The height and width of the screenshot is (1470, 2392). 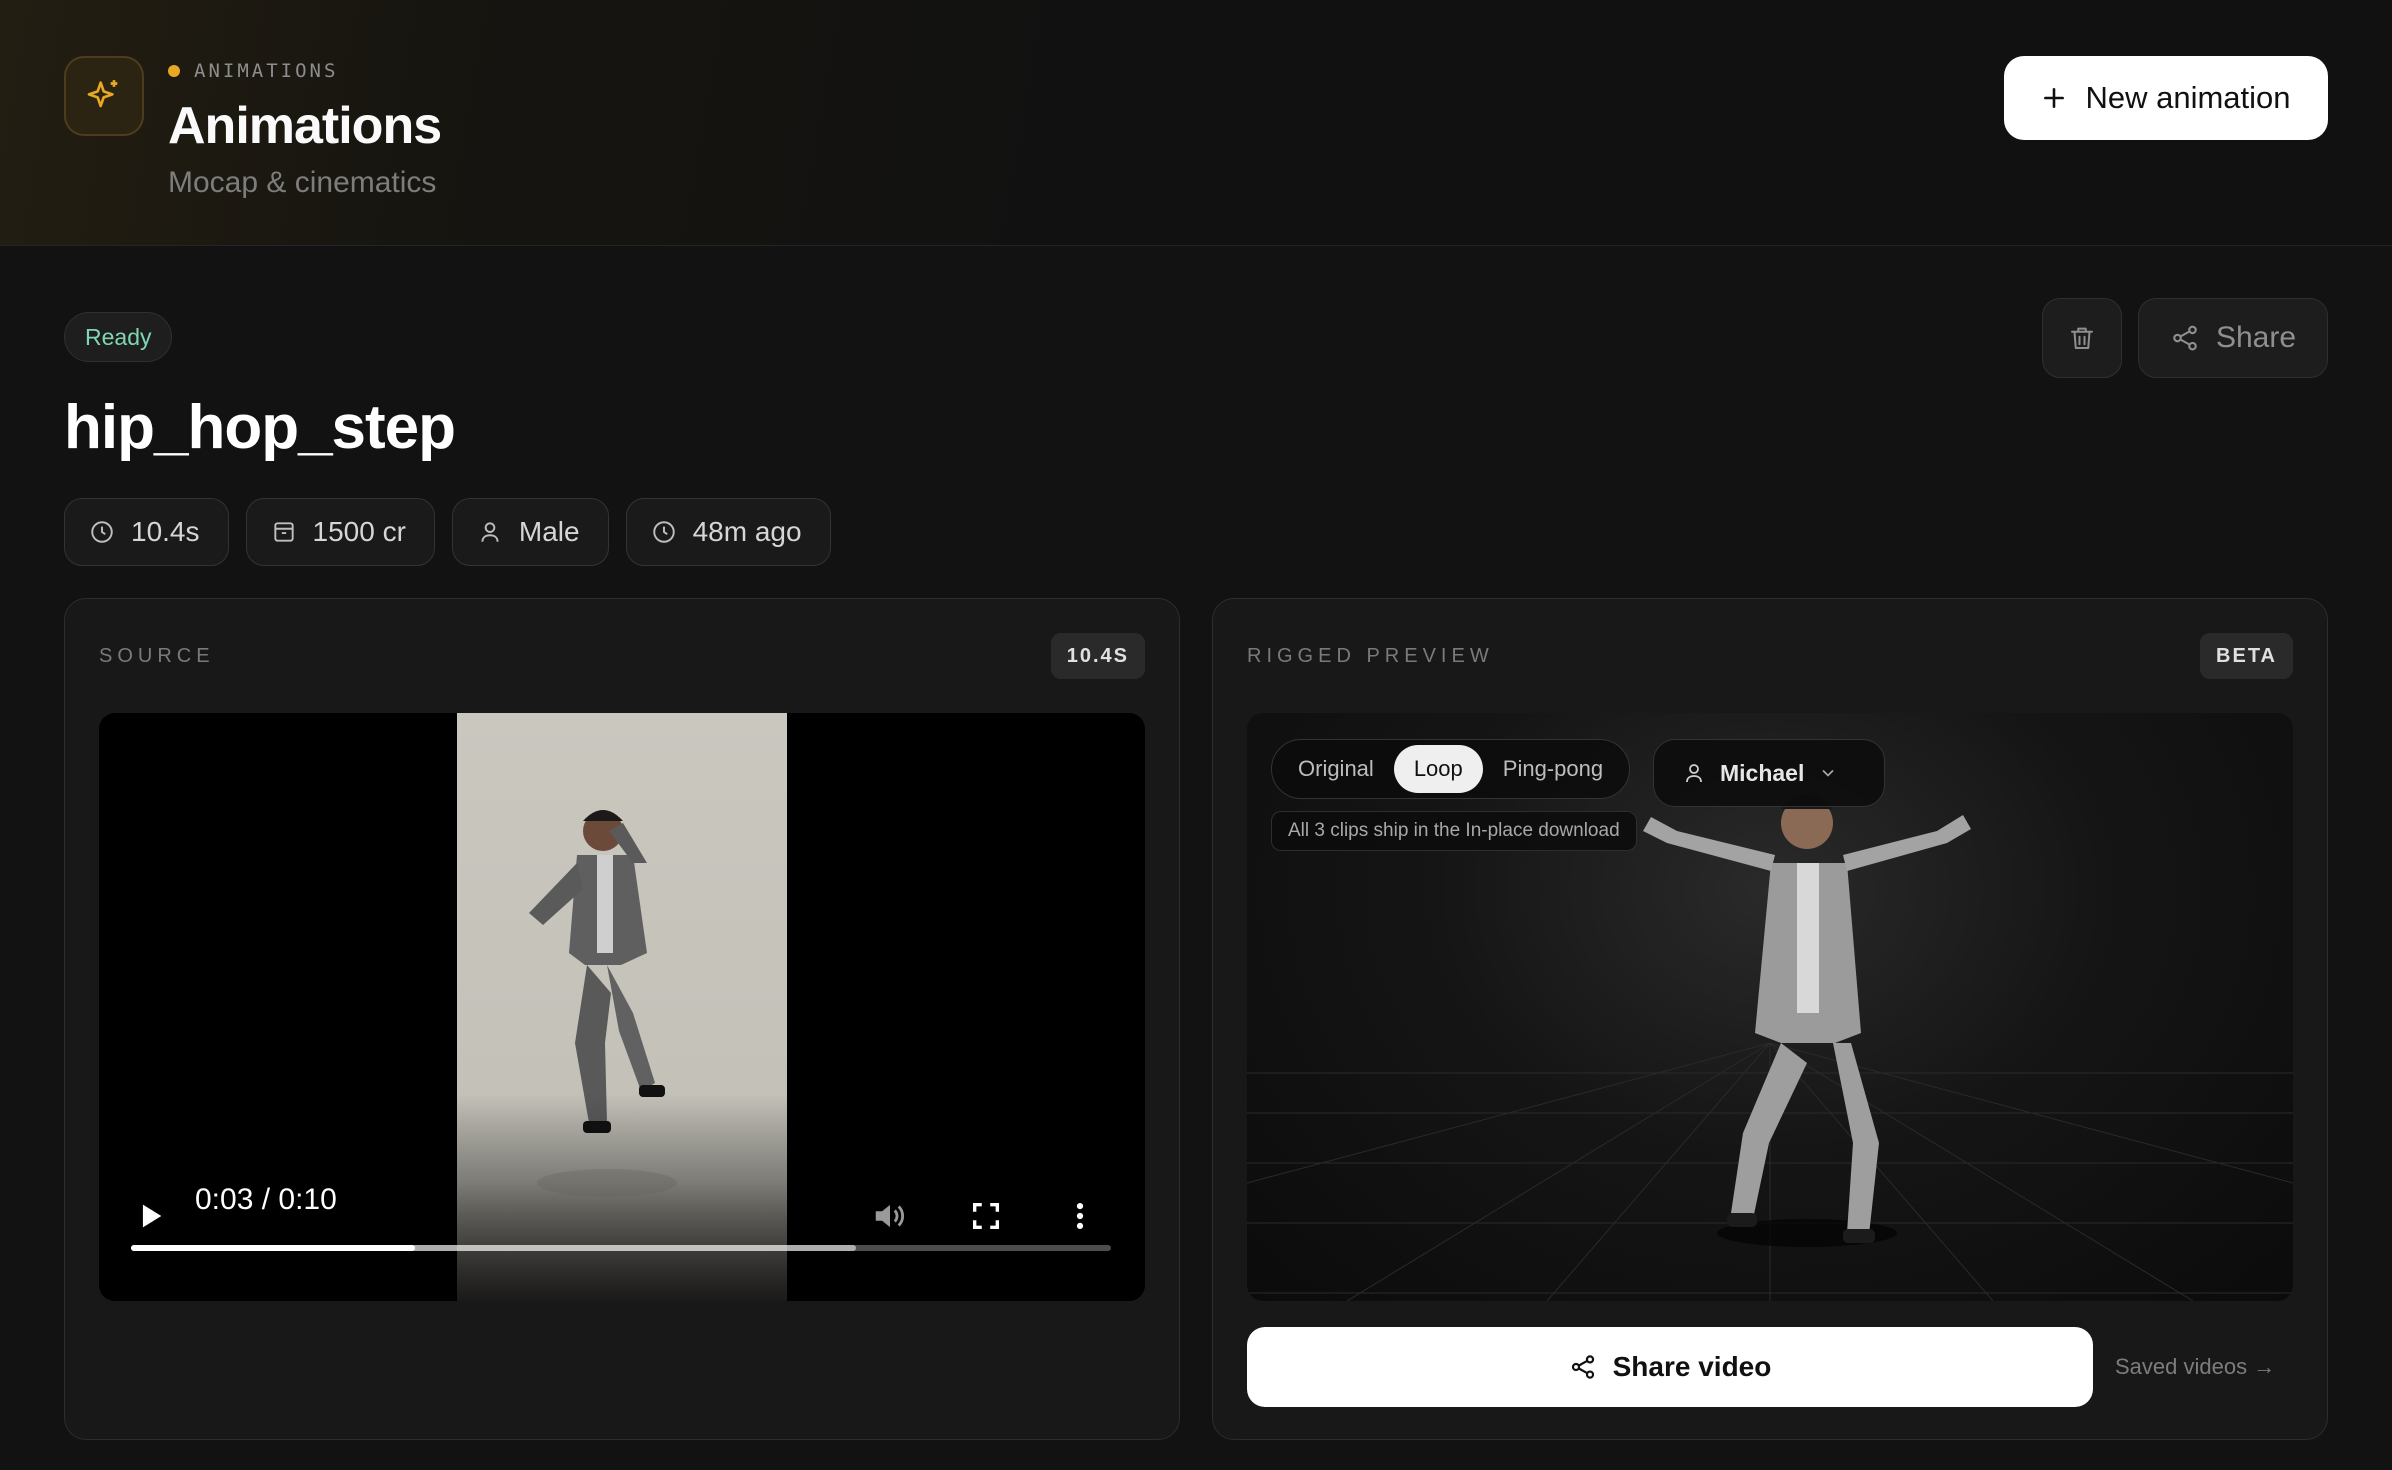 I want to click on saved-videos-label: Saved videos →, so click(x=2195, y=1366).